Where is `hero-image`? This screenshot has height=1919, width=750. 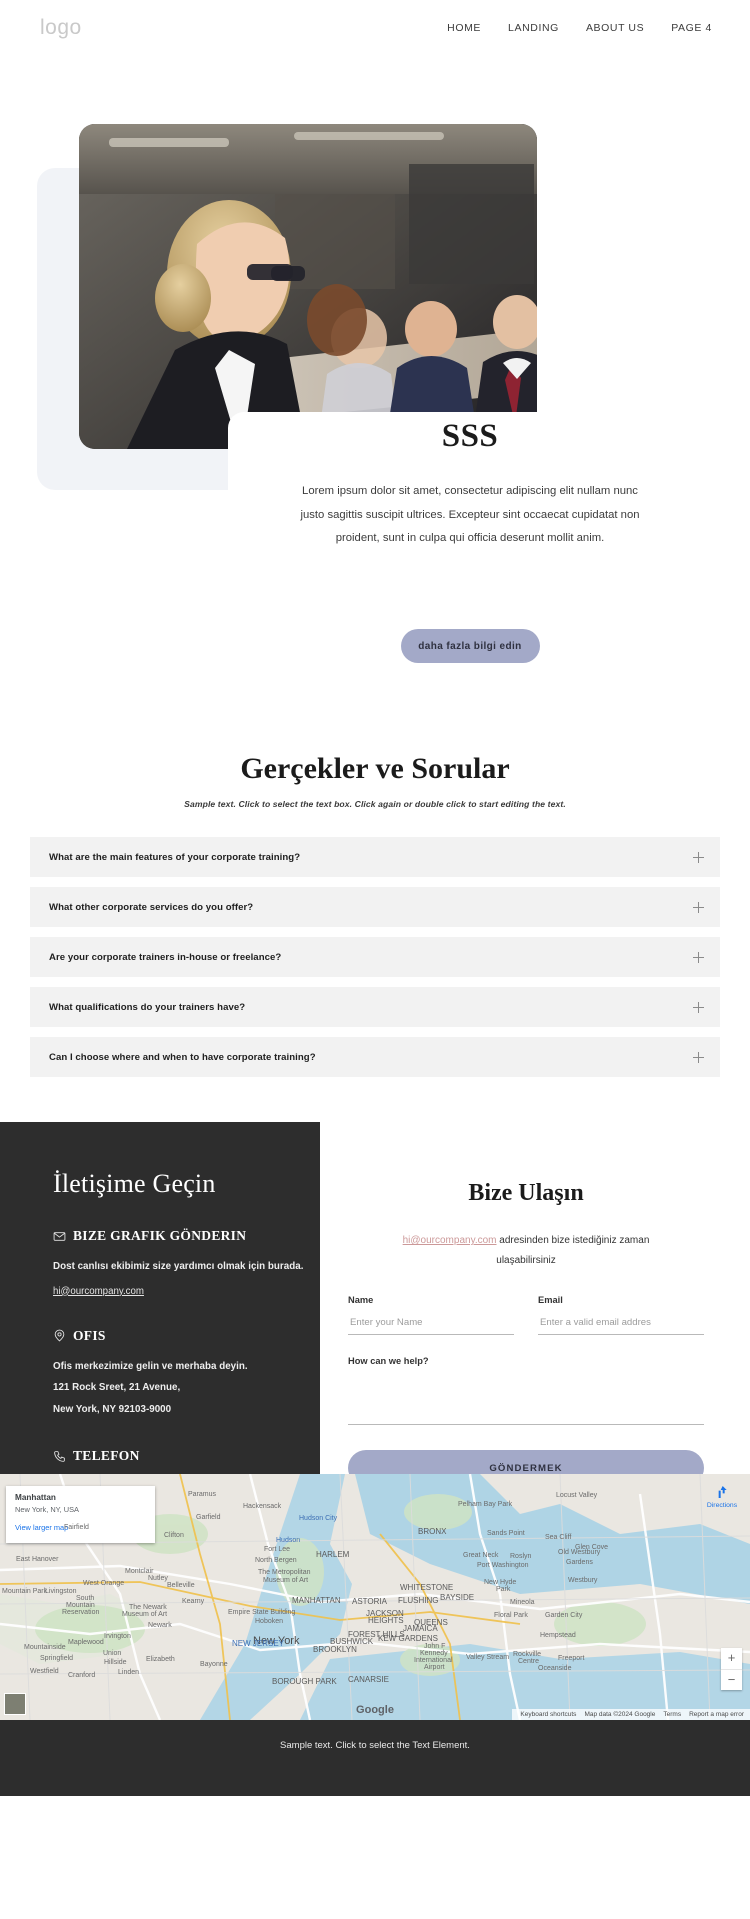
hero-image is located at coordinates (308, 286).